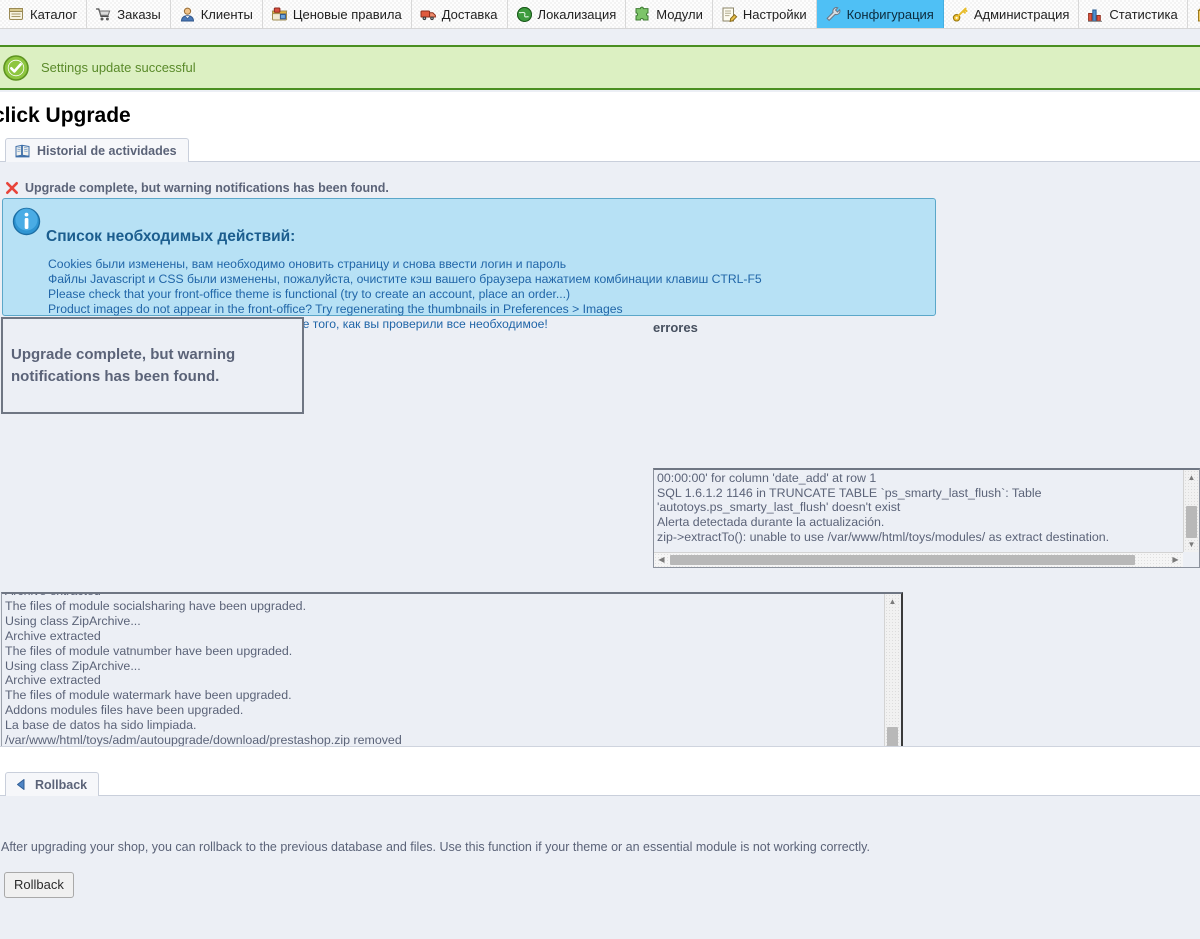 The width and height of the screenshot is (1200, 939). I want to click on price-rules-icon, so click(279, 14).